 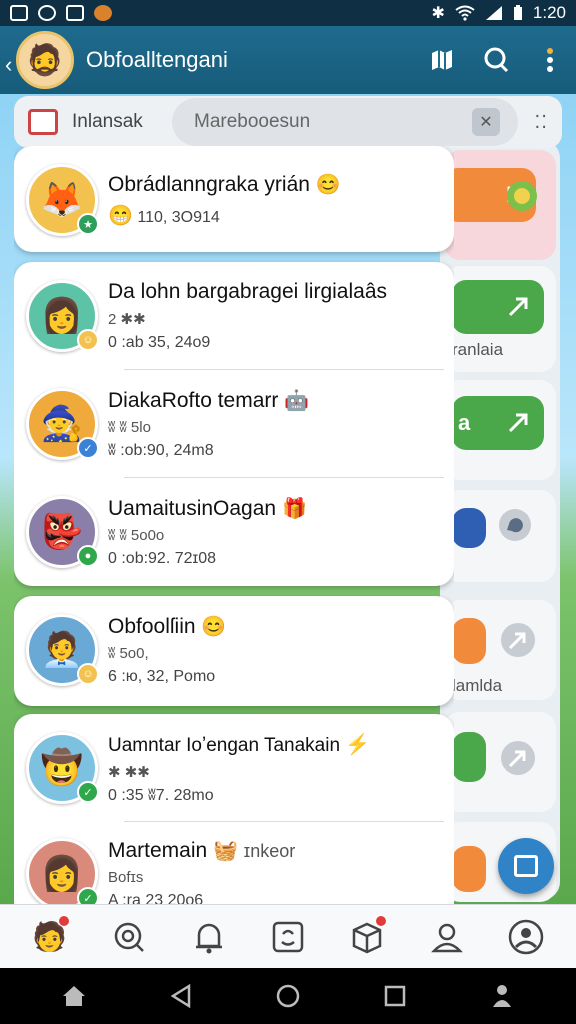 I want to click on tab-stickers, so click(x=288, y=937).